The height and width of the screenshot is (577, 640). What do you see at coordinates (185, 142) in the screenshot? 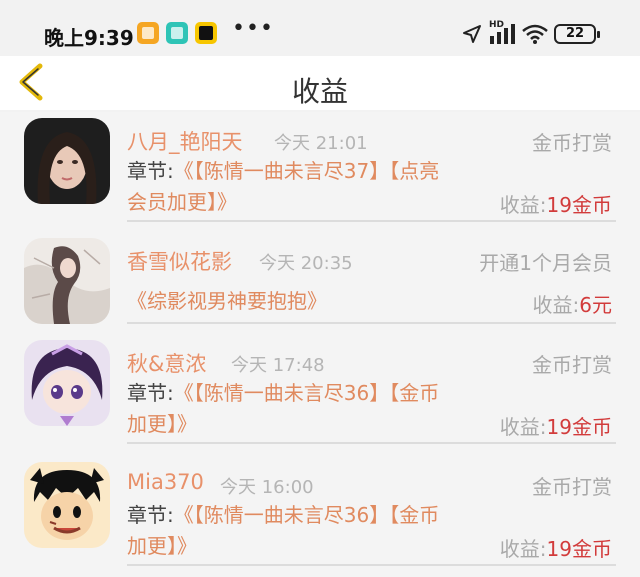
I see `user-name: 八月_艳阳天` at bounding box center [185, 142].